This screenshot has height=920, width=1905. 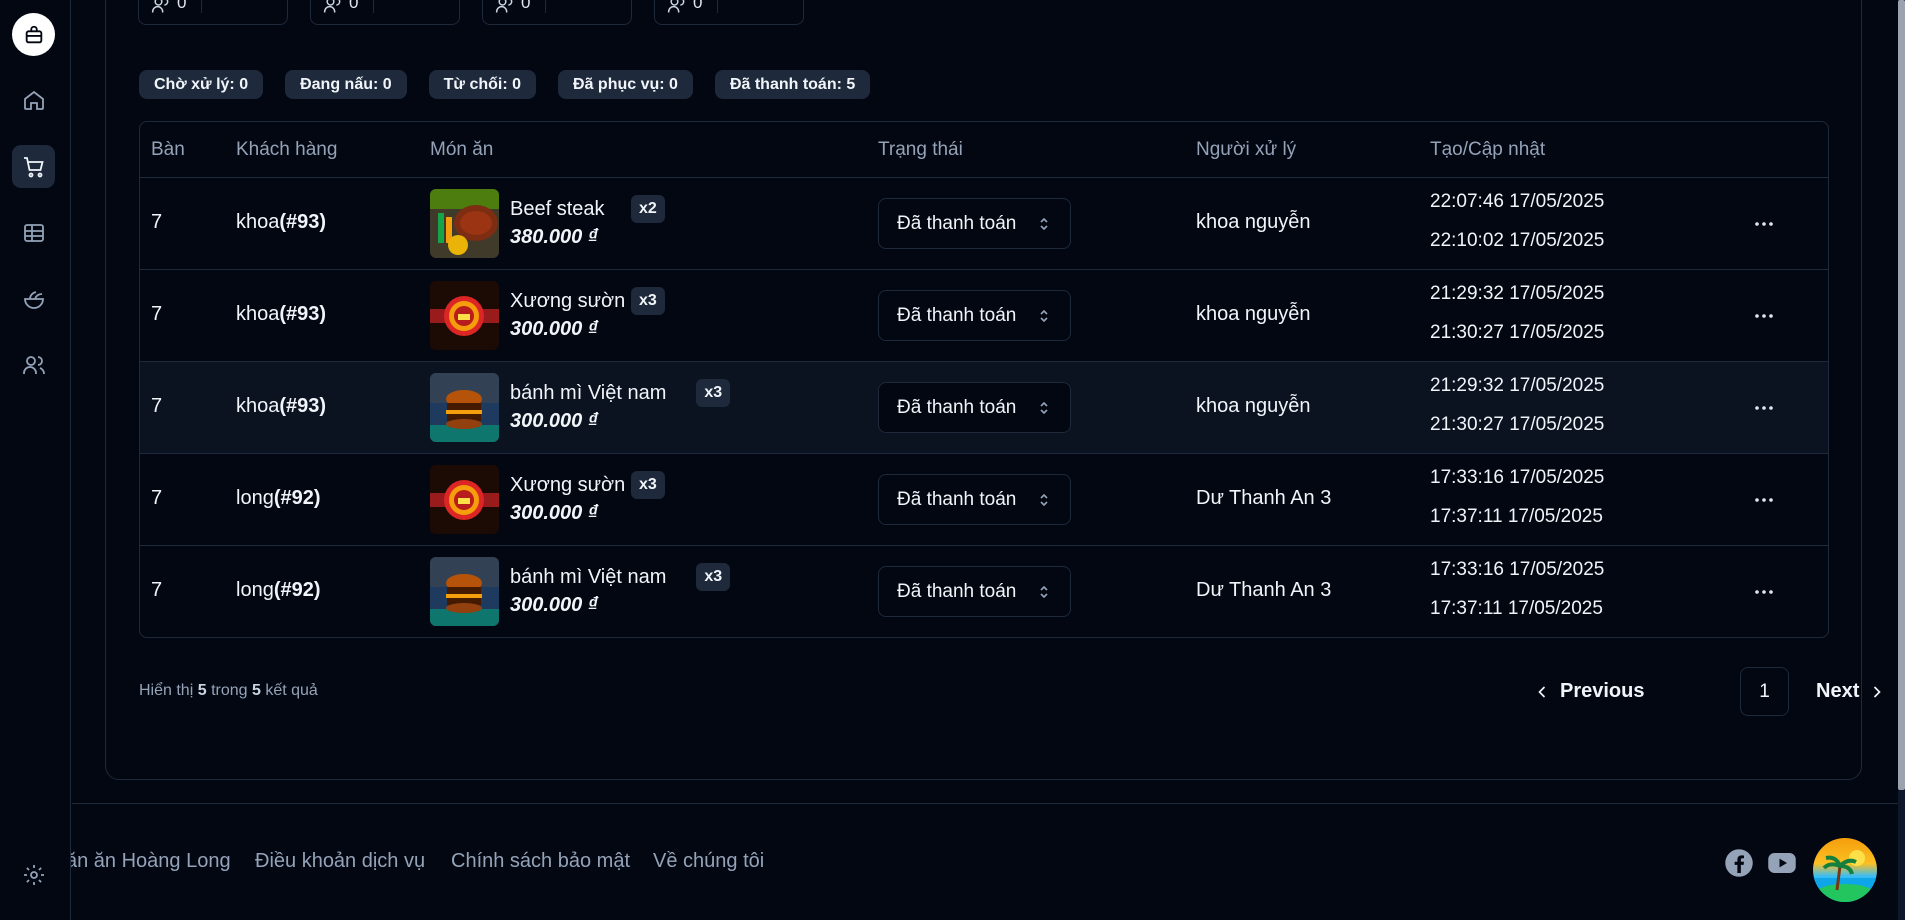 What do you see at coordinates (1602, 691) in the screenshot?
I see `previous-label: Previous` at bounding box center [1602, 691].